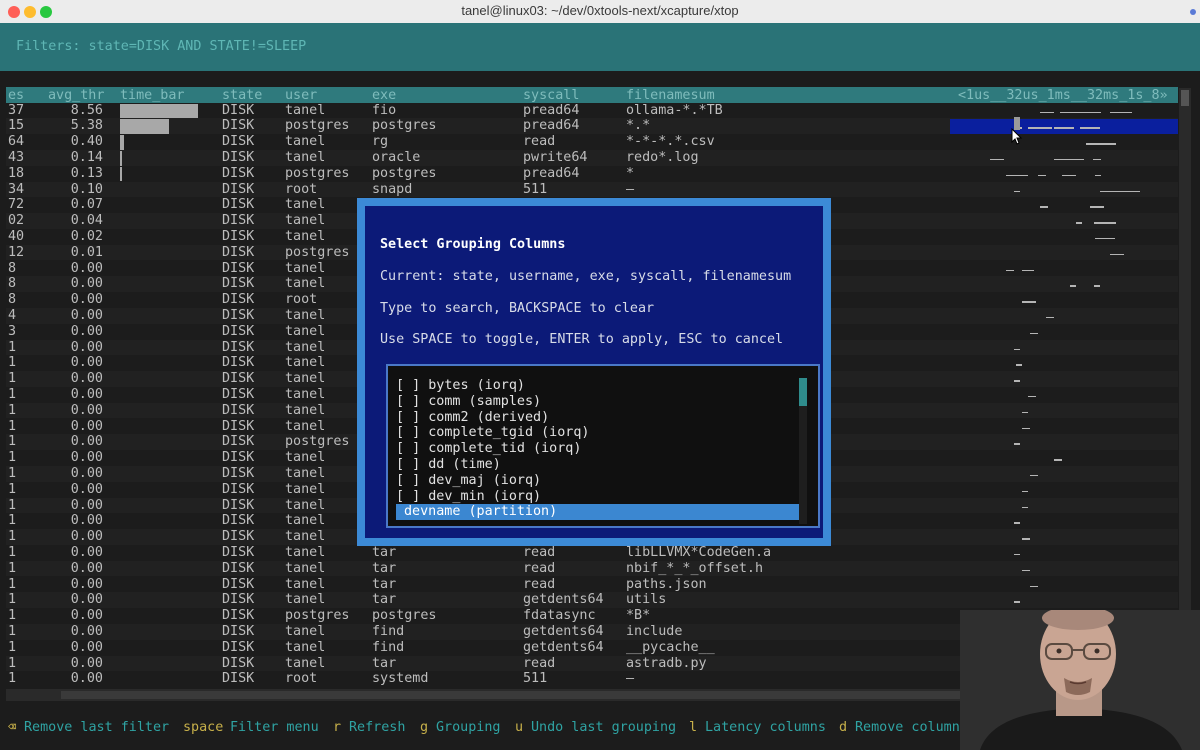 The image size is (1200, 750). Describe the element at coordinates (301, 679) in the screenshot. I see `cell-user: root` at that location.